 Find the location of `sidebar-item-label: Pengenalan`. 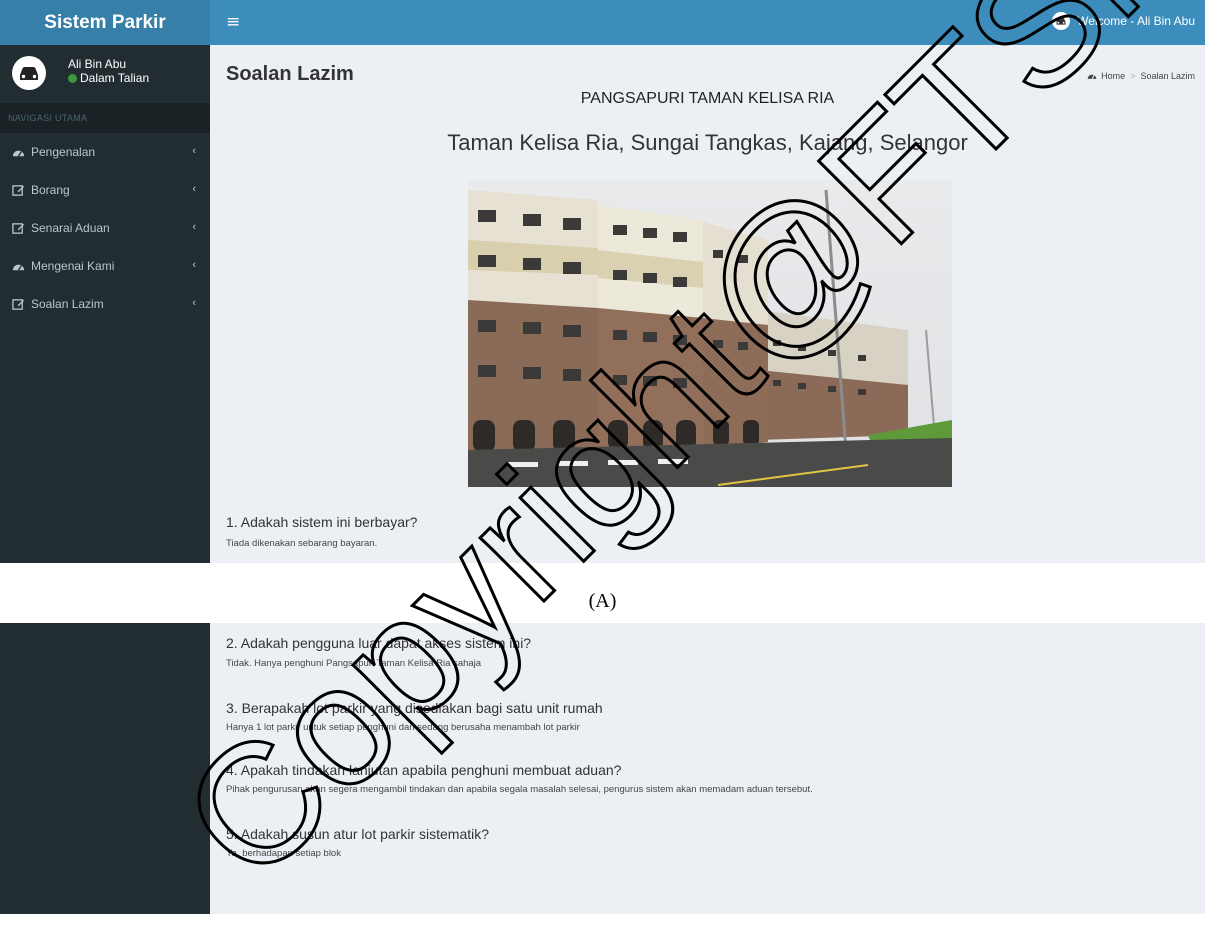

sidebar-item-label: Pengenalan is located at coordinates (63, 152).